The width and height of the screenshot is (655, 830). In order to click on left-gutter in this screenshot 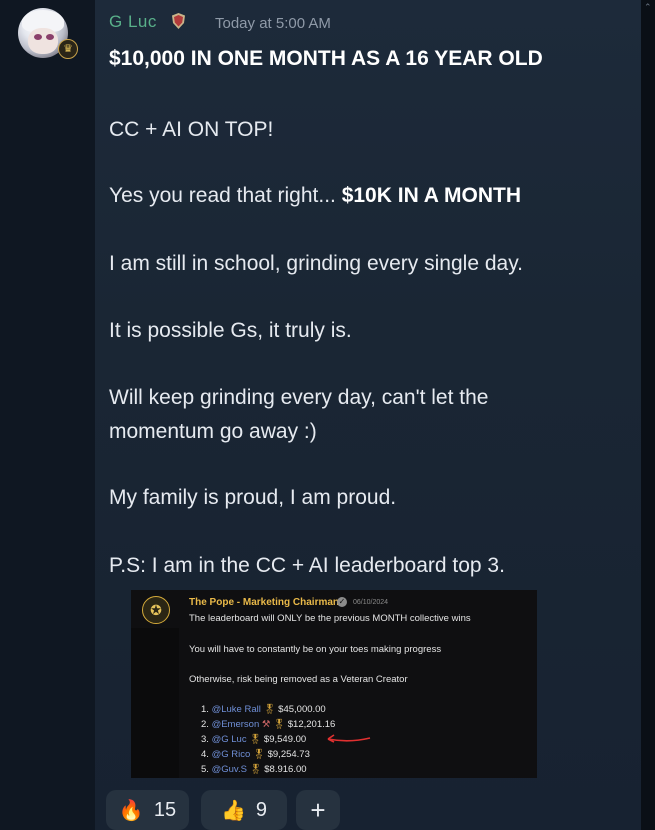, I will do `click(47, 415)`.